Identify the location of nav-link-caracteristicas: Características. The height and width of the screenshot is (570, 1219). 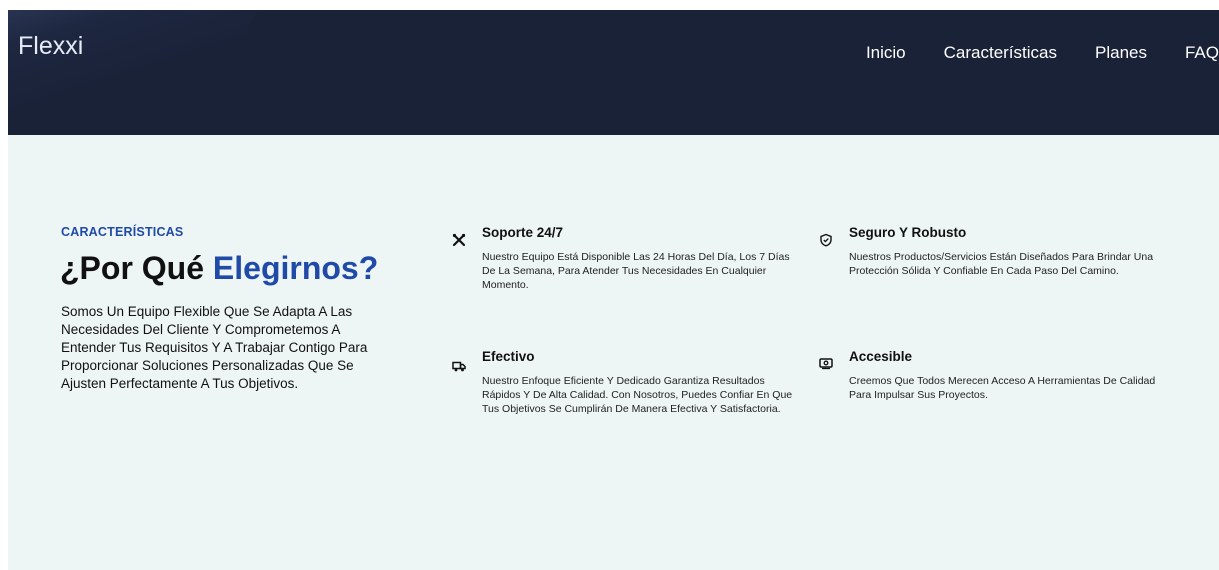
(1000, 53).